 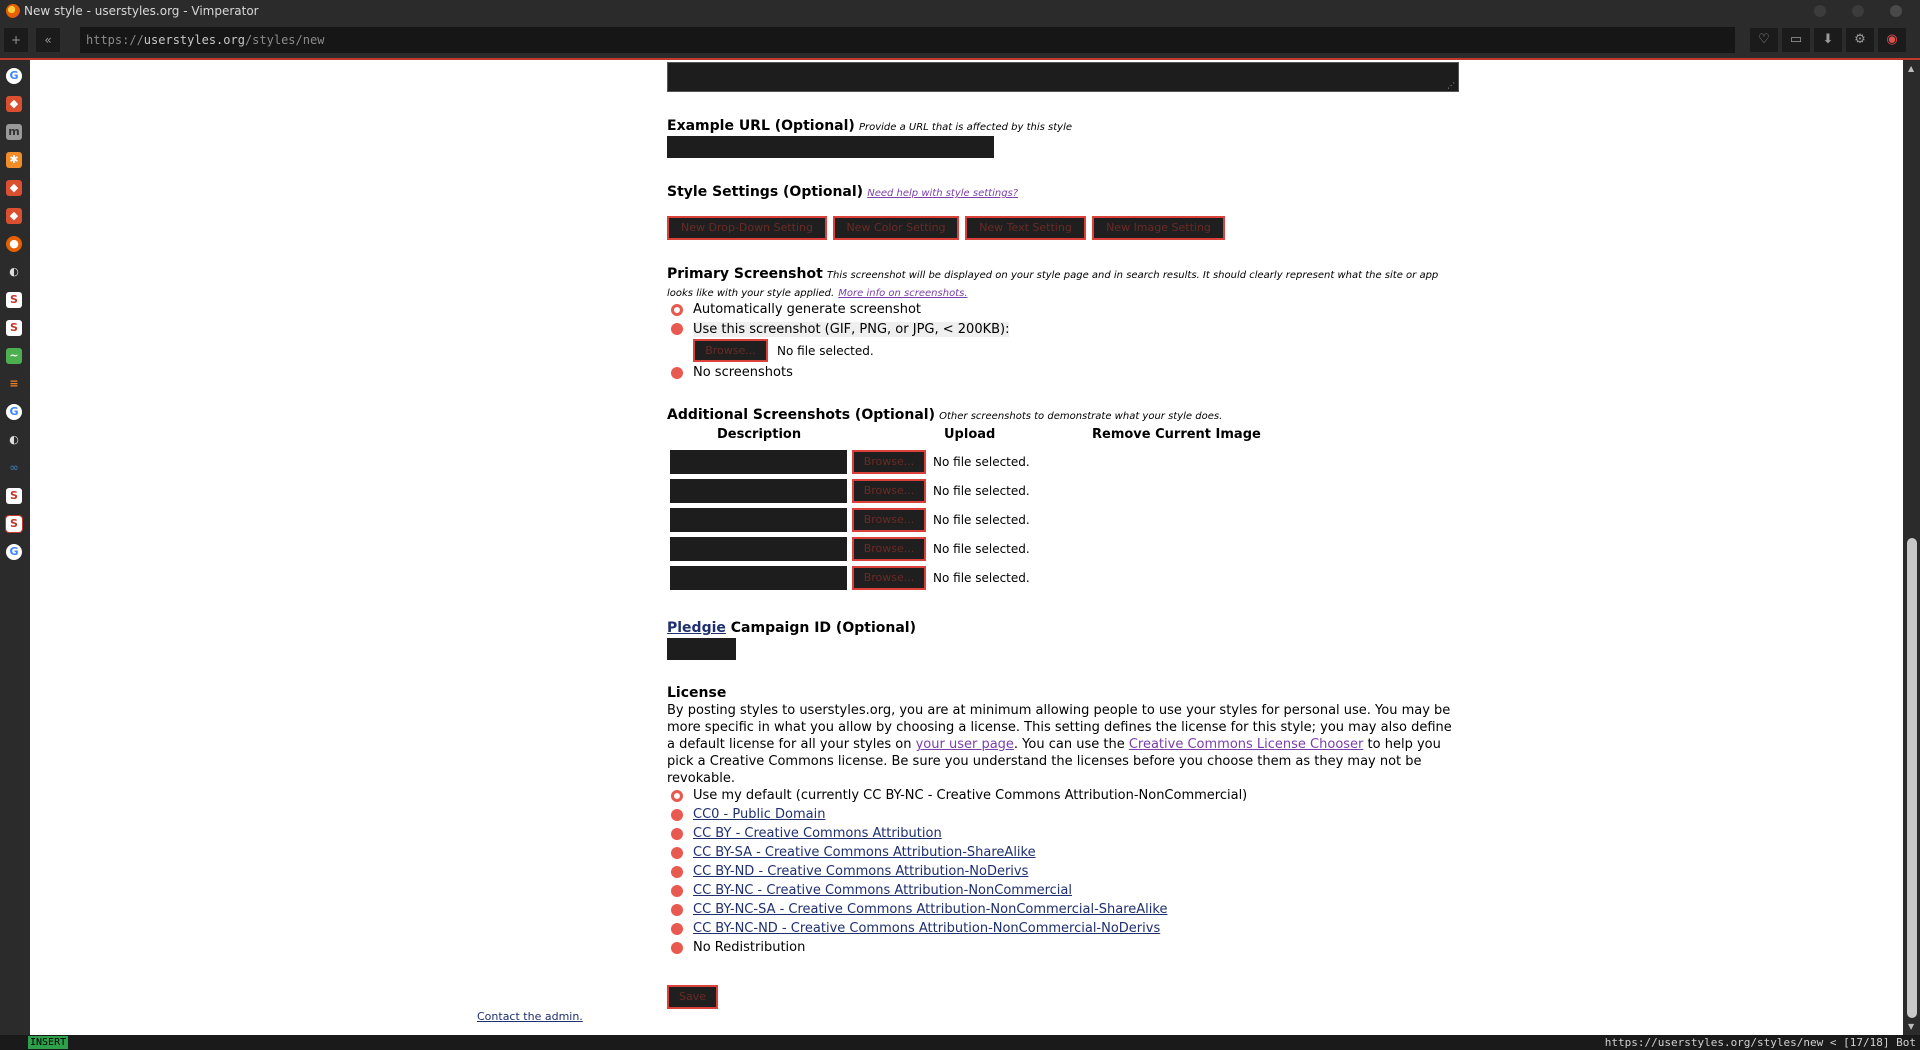 What do you see at coordinates (907, 40) in the screenshot?
I see `url-bar: https://userstyles.org/styles/new` at bounding box center [907, 40].